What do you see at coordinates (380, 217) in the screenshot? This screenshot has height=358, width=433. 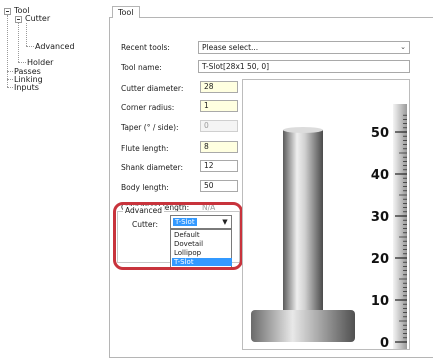 I see `ruler-scale-label: 30` at bounding box center [380, 217].